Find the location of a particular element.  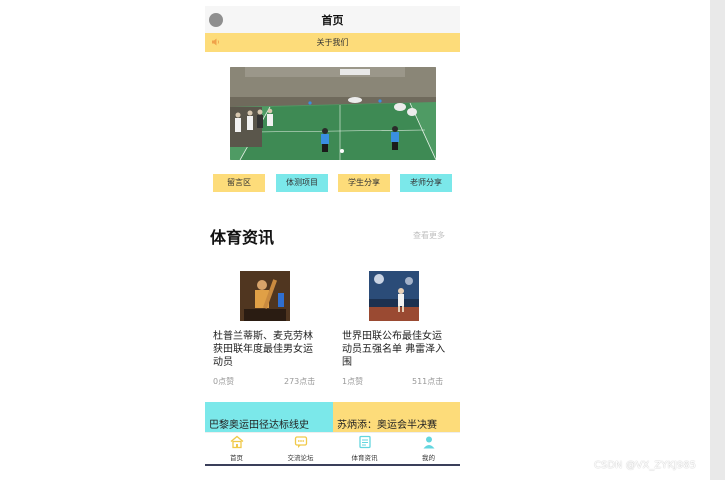

news-item-title: 世界田联公布最佳女运动员五强名单 弗雷泽入围 is located at coordinates (396, 349).